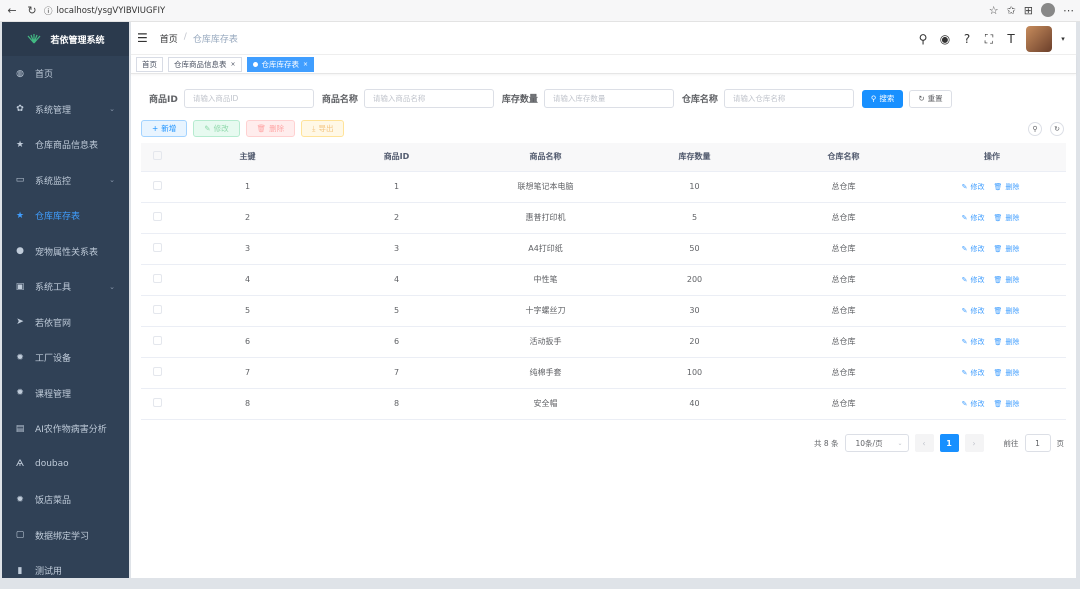 Image resolution: width=1080 pixels, height=589 pixels. Describe the element at coordinates (261, 128) in the screenshot. I see `delete-icon: 🗑` at that location.